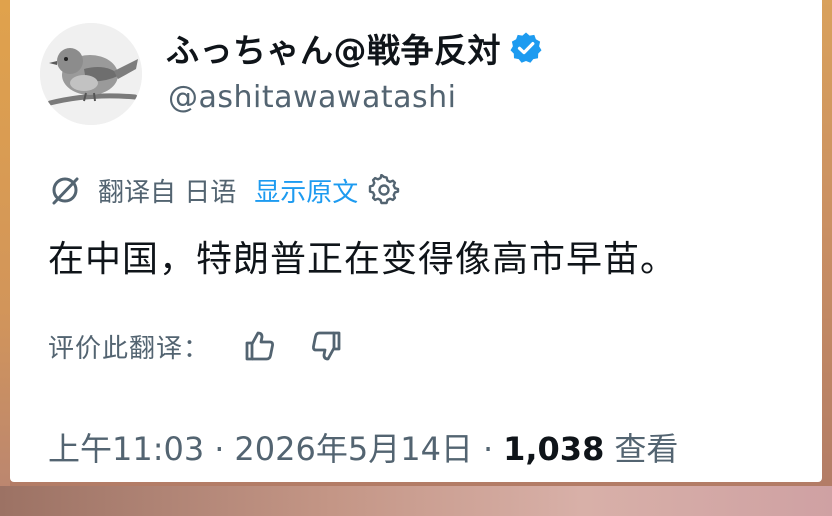 This screenshot has height=516, width=832. Describe the element at coordinates (554, 449) in the screenshot. I see `views-count: 1,038` at that location.